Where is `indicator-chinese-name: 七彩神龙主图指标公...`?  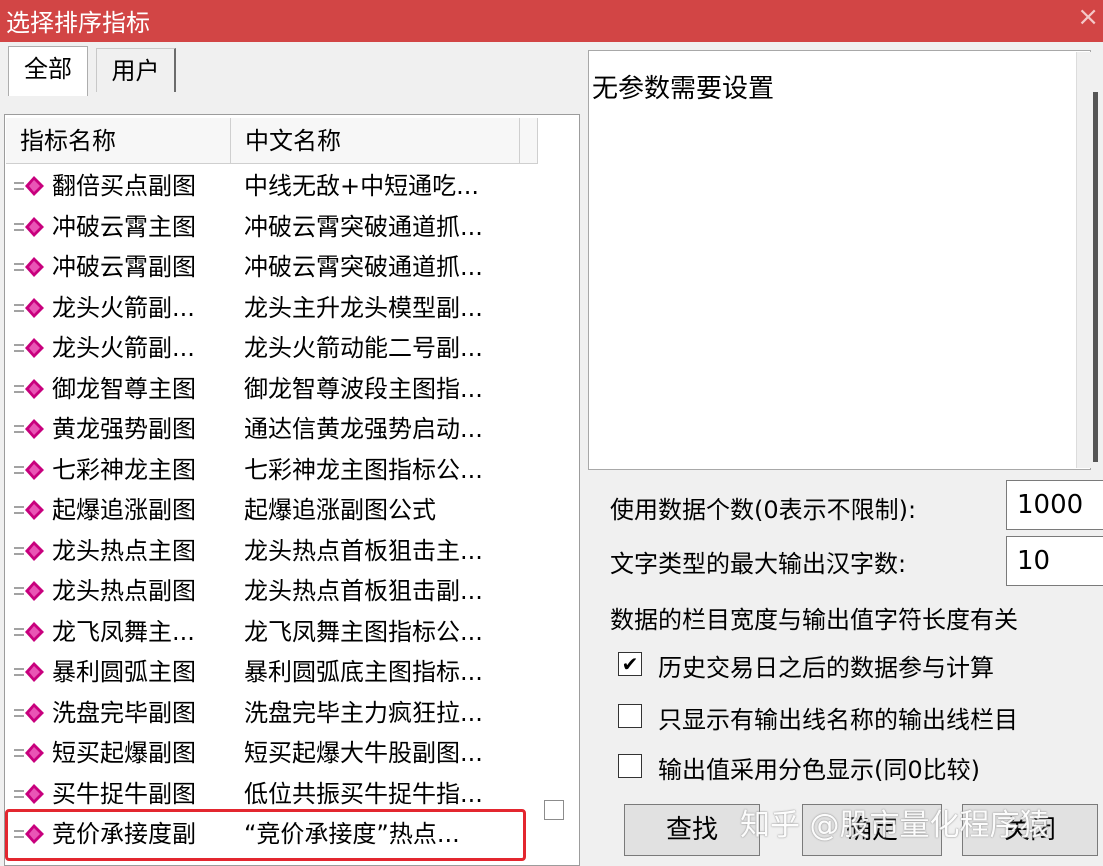
indicator-chinese-name: 七彩神龙主图指标公... is located at coordinates (363, 469).